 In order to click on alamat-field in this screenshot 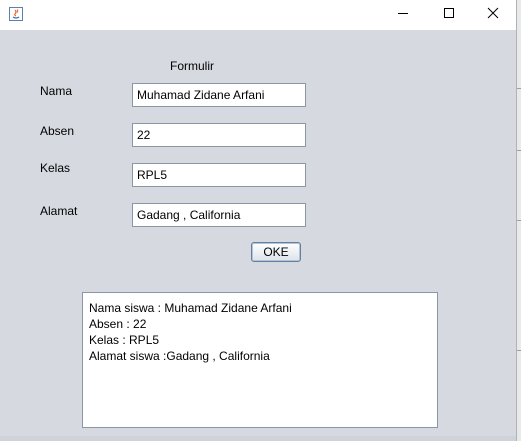, I will do `click(219, 215)`.